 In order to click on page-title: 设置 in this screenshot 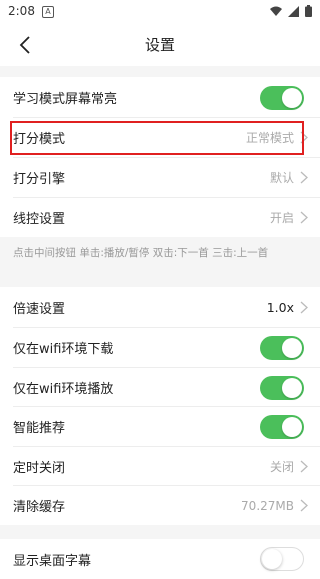, I will do `click(159, 45)`.